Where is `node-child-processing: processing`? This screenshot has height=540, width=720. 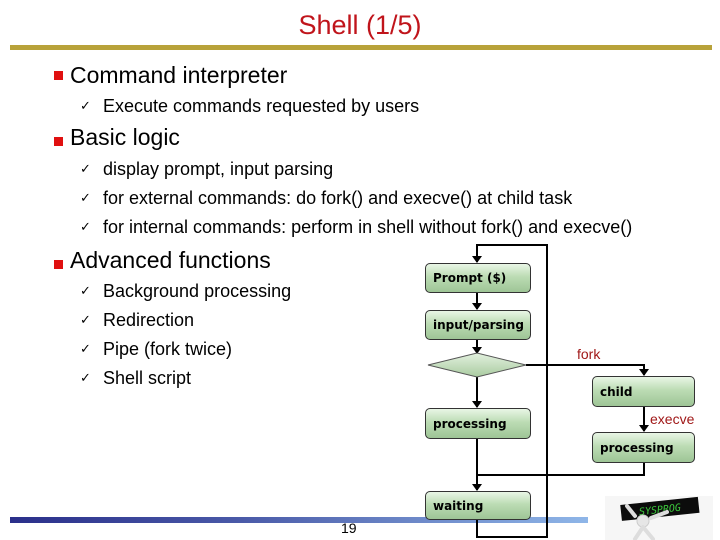 node-child-processing: processing is located at coordinates (643, 447).